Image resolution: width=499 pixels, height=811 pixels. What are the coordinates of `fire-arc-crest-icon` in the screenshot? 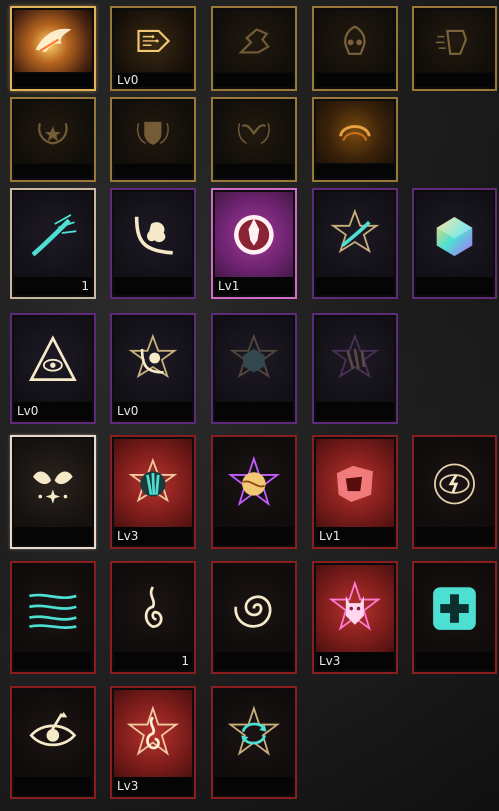 It's located at (355, 132).